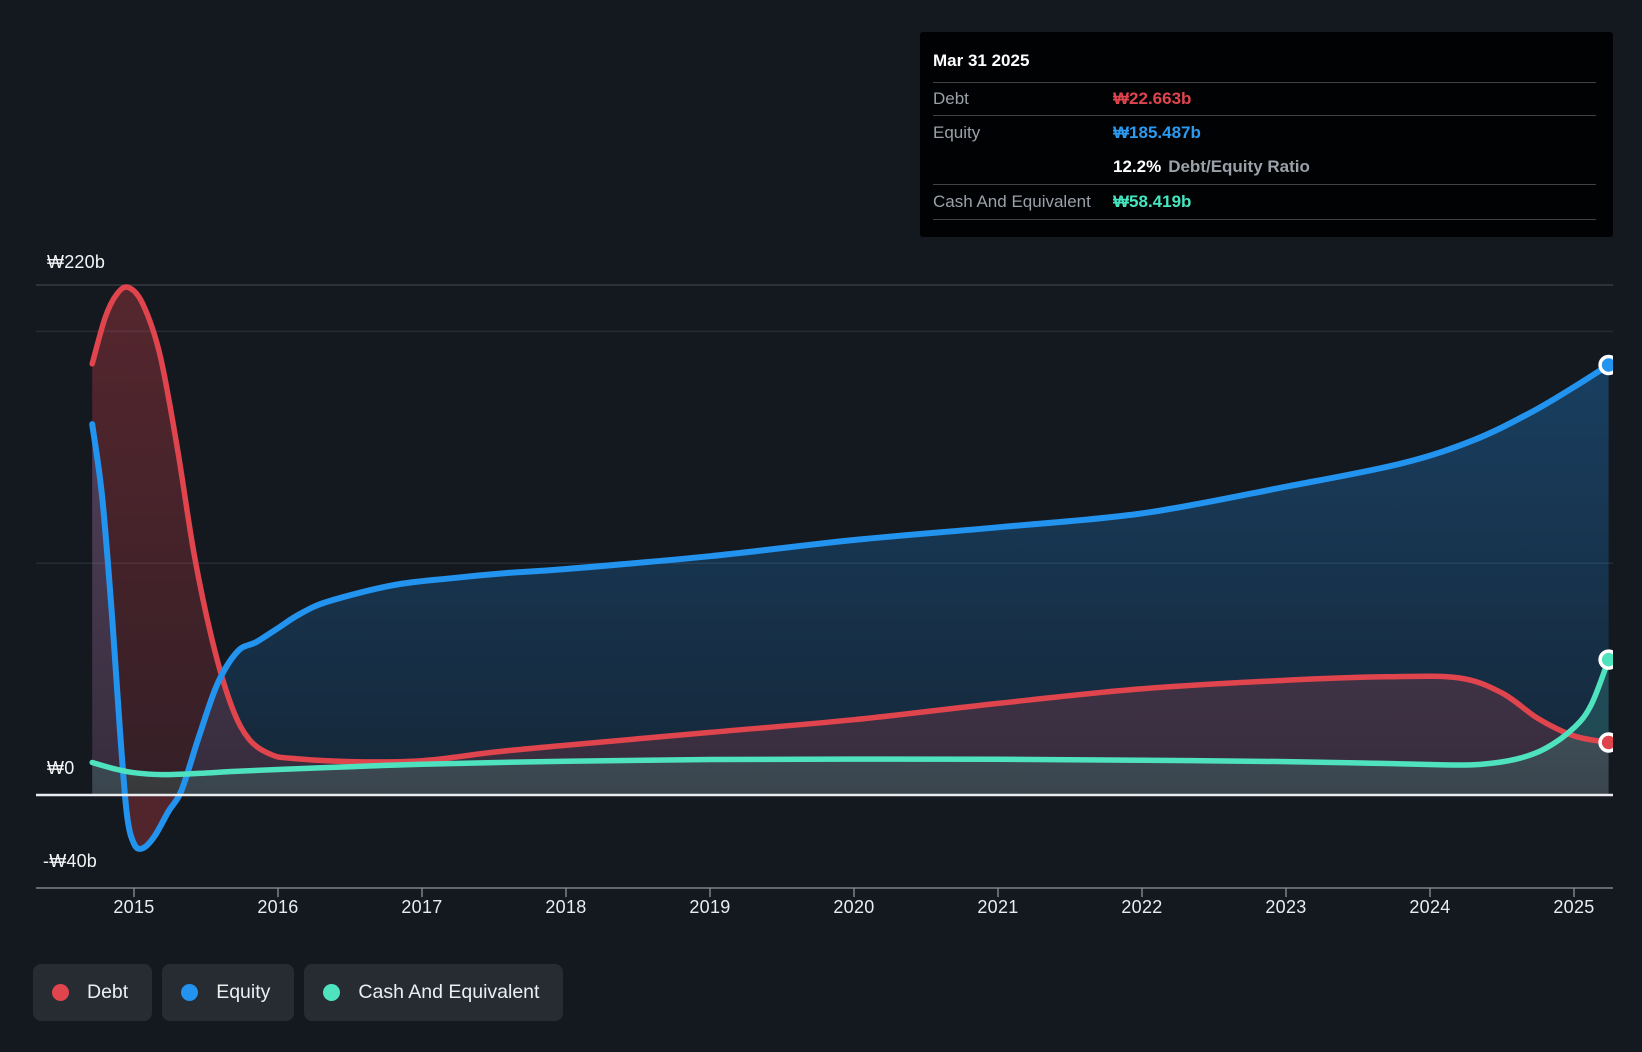 The width and height of the screenshot is (1642, 1052). Describe the element at coordinates (1430, 907) in the screenshot. I see `x-axis-label-2024: 2024` at that location.